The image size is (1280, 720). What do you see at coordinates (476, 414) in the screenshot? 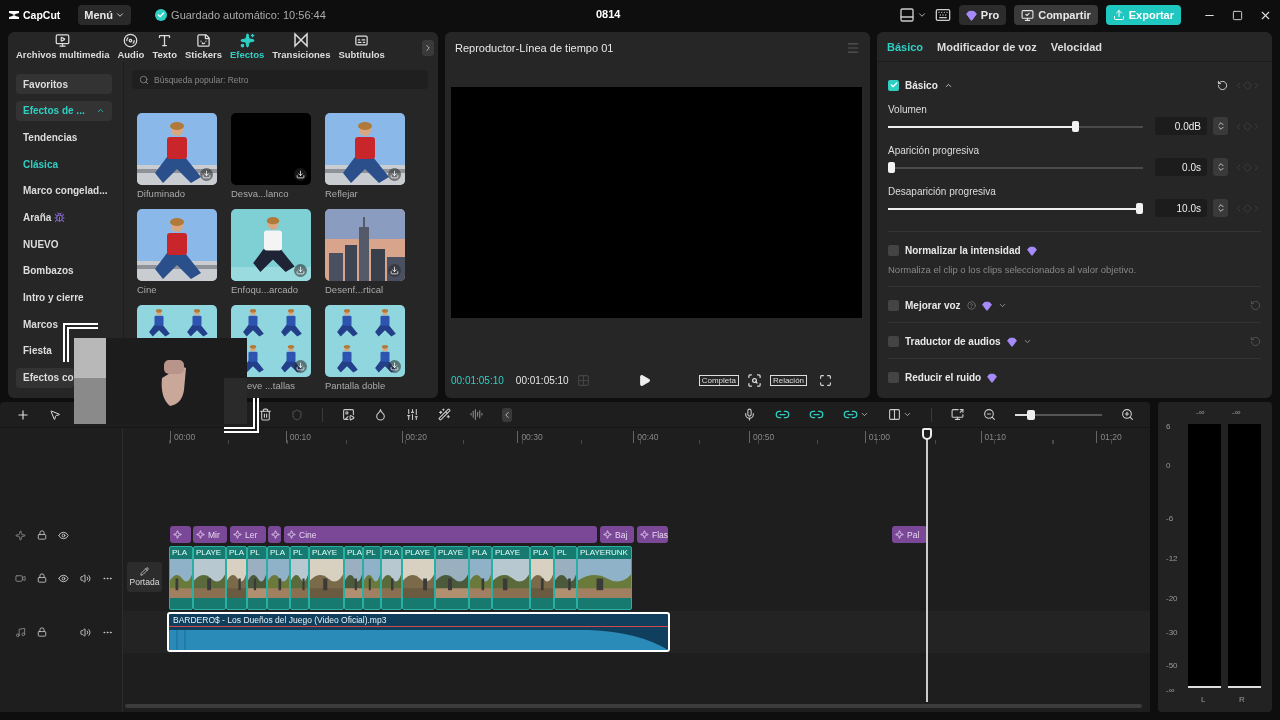
I see `audio-lines-icon` at bounding box center [476, 414].